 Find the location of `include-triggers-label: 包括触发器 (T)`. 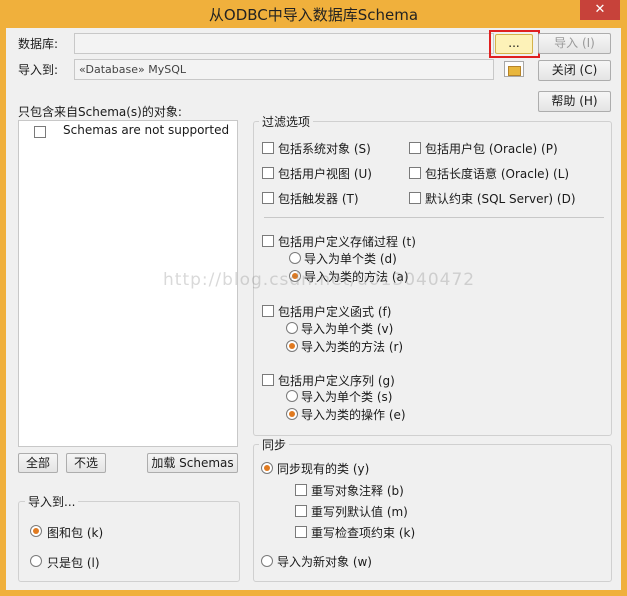

include-triggers-label: 包括触发器 (T) is located at coordinates (318, 199).